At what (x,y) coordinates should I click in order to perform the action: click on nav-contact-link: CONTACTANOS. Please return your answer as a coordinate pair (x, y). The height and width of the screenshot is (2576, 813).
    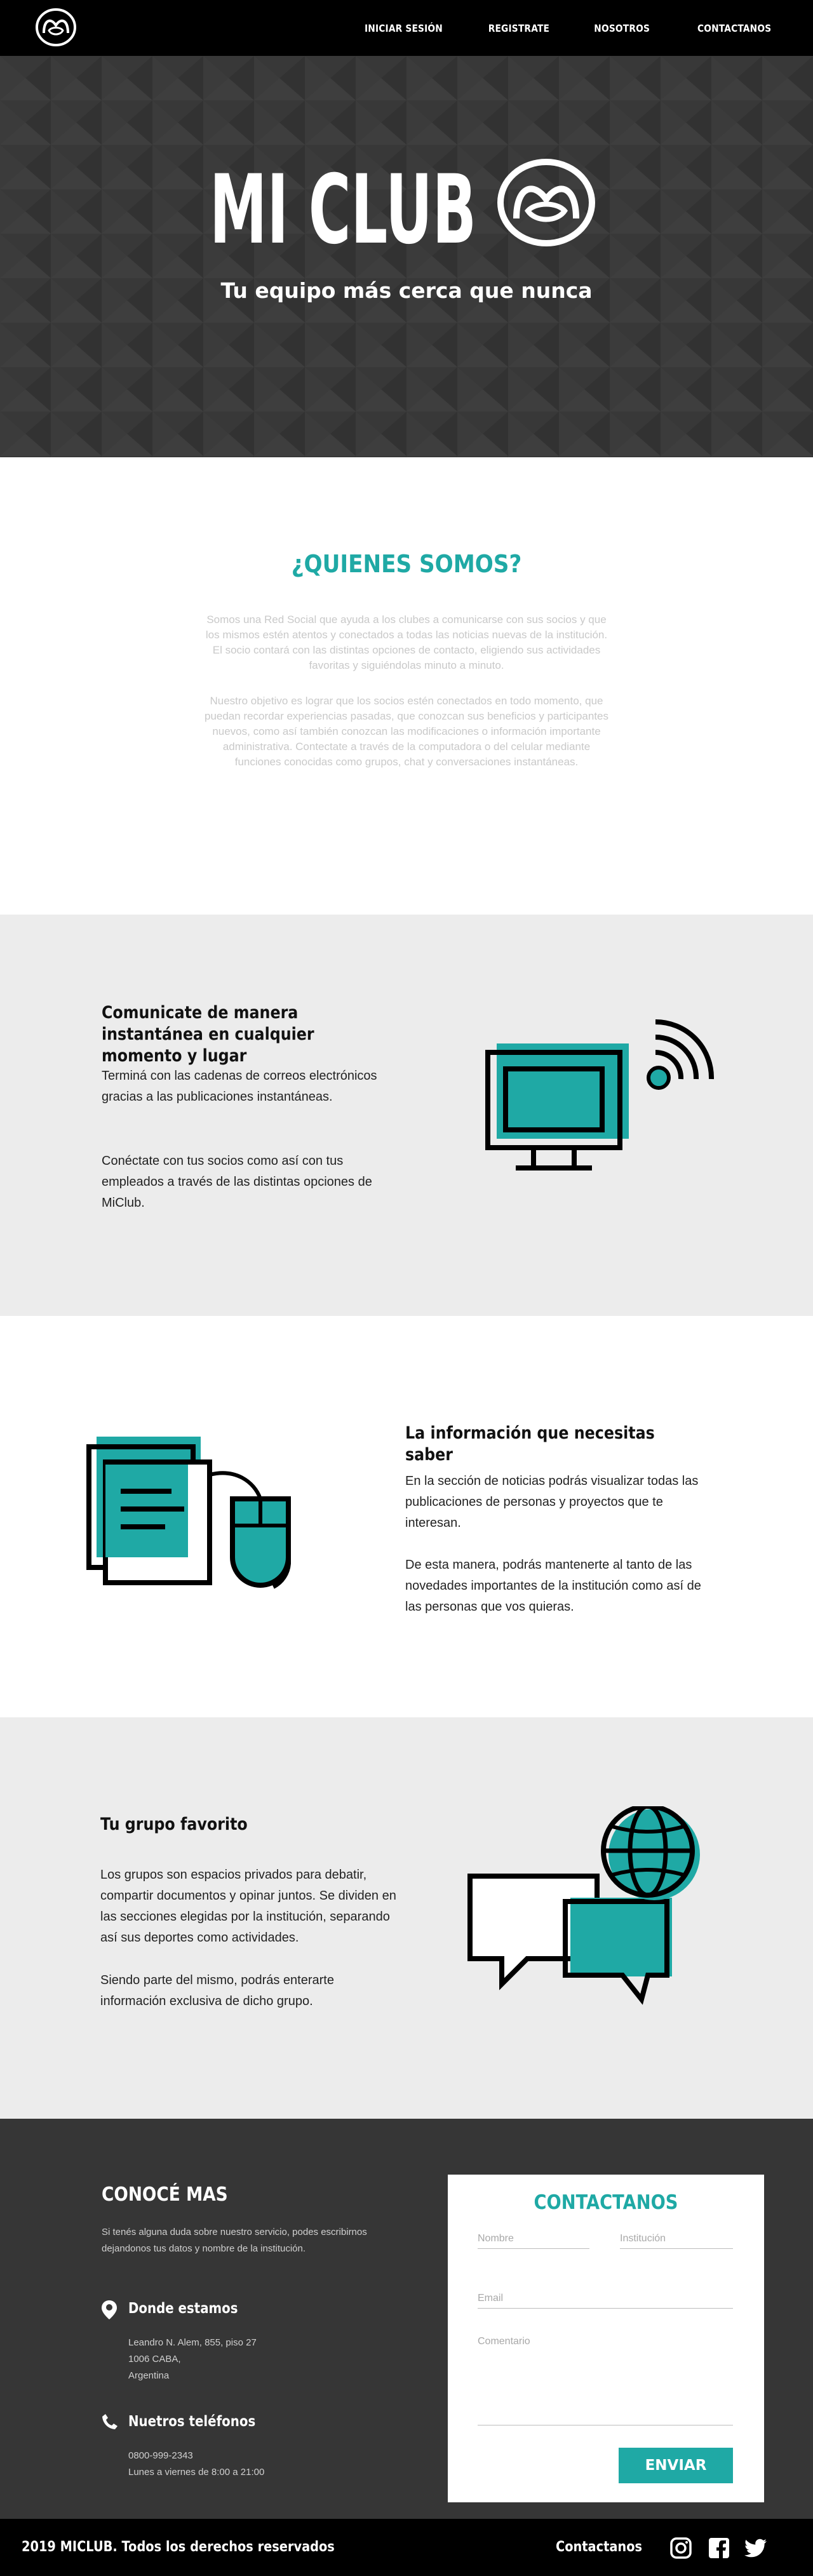
    Looking at the image, I should click on (734, 28).